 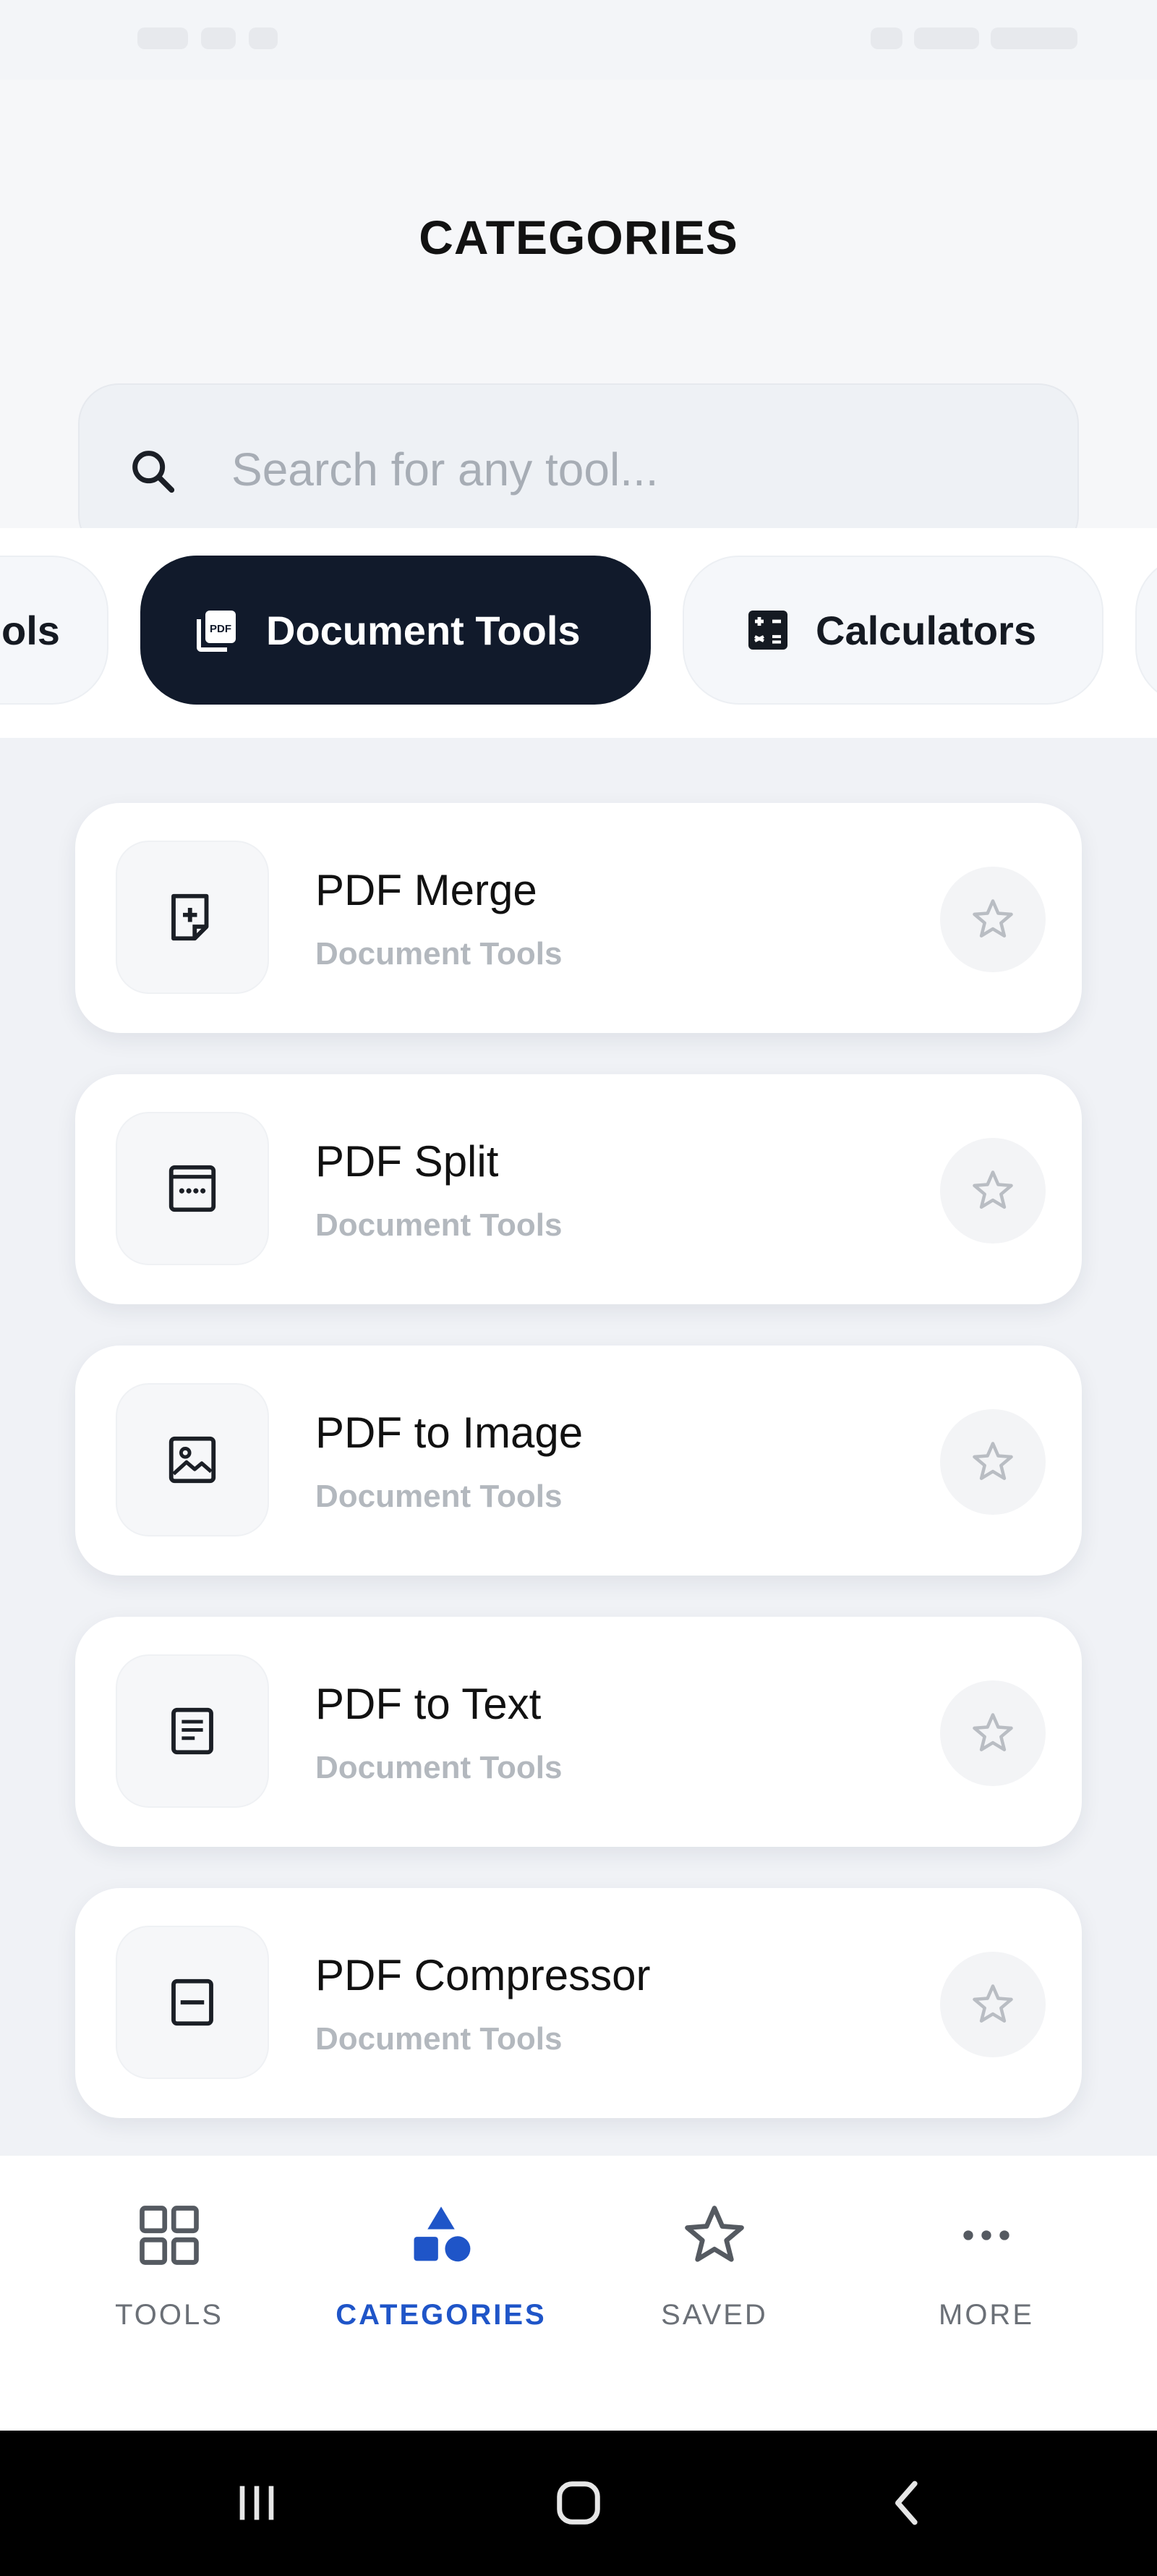 I want to click on nav-more: MORE, so click(x=986, y=2286).